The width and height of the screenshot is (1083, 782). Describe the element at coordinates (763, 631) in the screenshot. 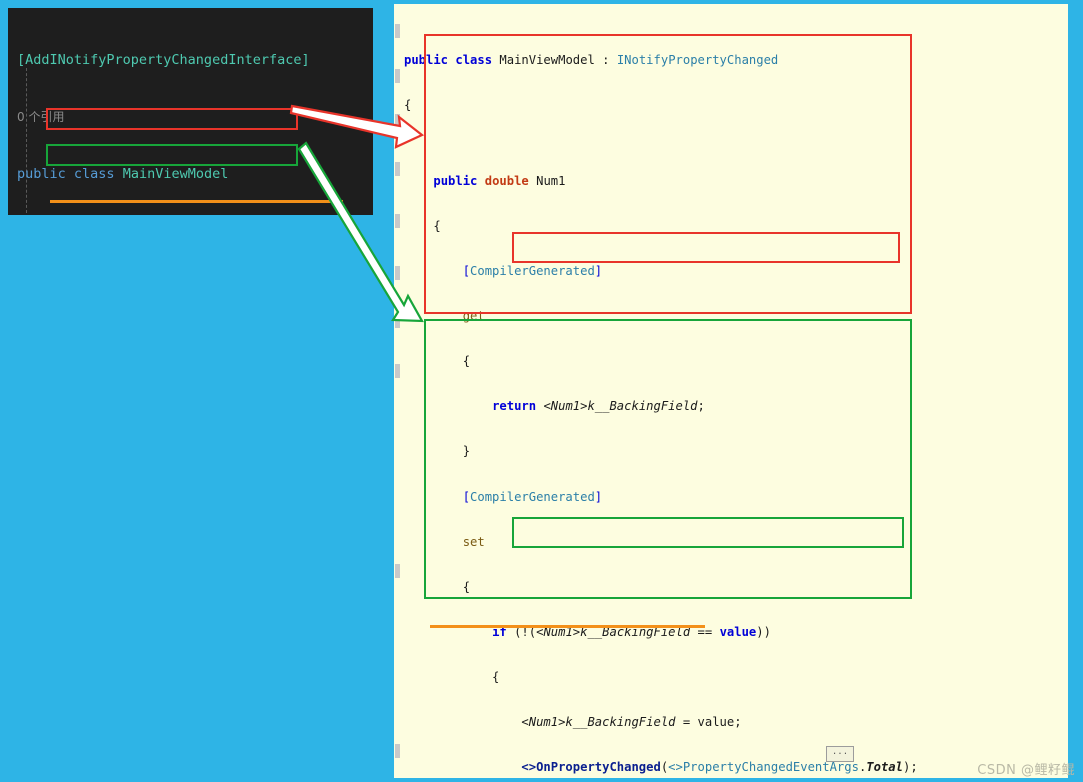

I see `paren-close: ))` at that location.